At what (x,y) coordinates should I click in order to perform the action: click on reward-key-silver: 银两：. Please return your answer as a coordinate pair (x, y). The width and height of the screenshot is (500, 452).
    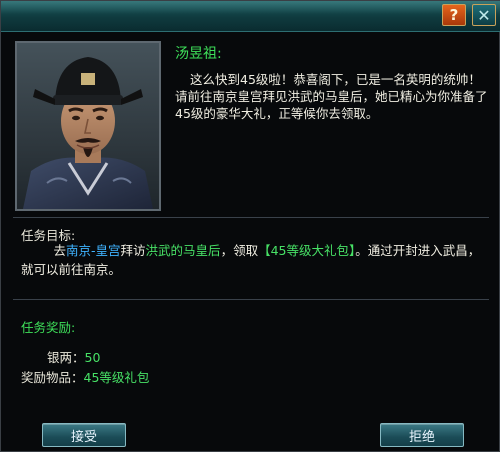
    Looking at the image, I should click on (66, 357).